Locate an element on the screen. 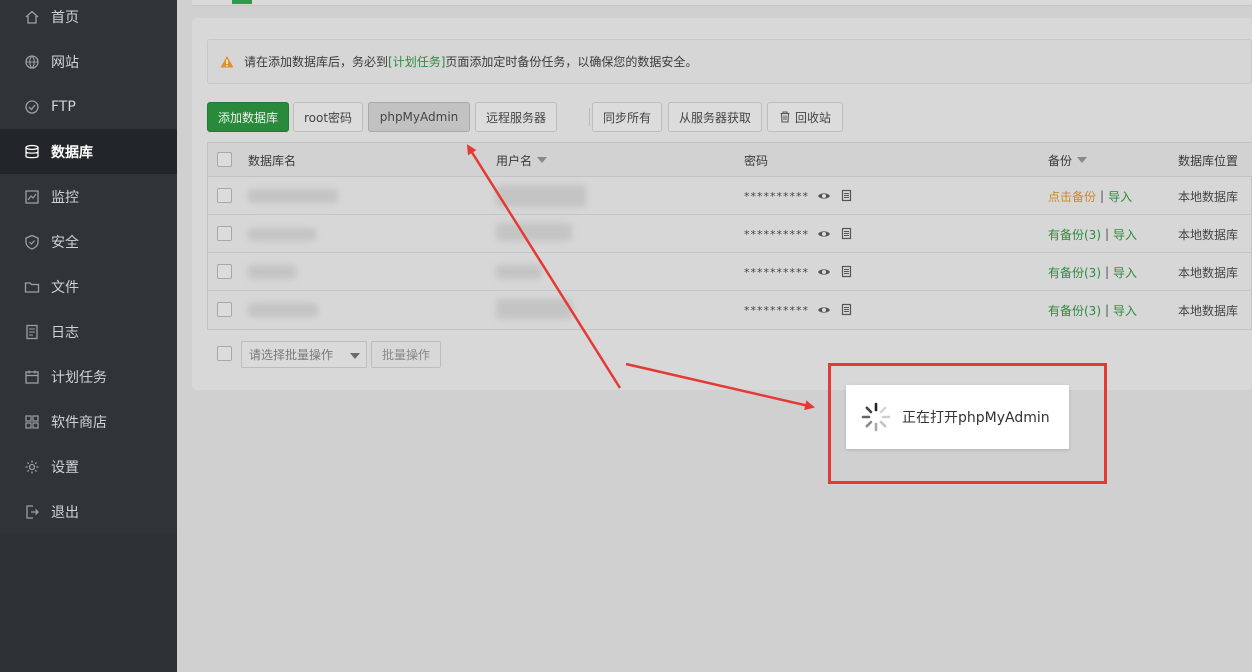 The height and width of the screenshot is (672, 1252). sync-all-button: 同步所有 is located at coordinates (627, 117).